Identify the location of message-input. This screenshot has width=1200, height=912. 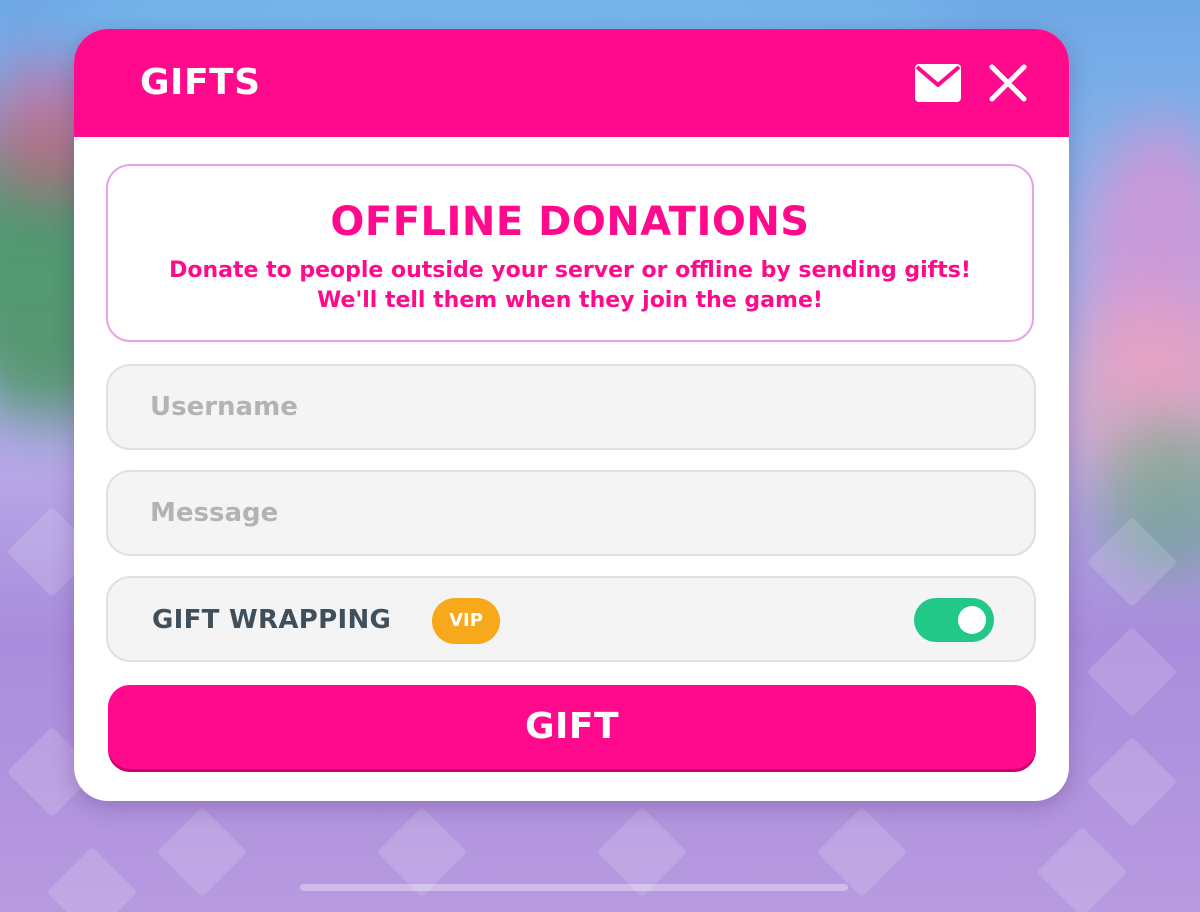
(570, 513).